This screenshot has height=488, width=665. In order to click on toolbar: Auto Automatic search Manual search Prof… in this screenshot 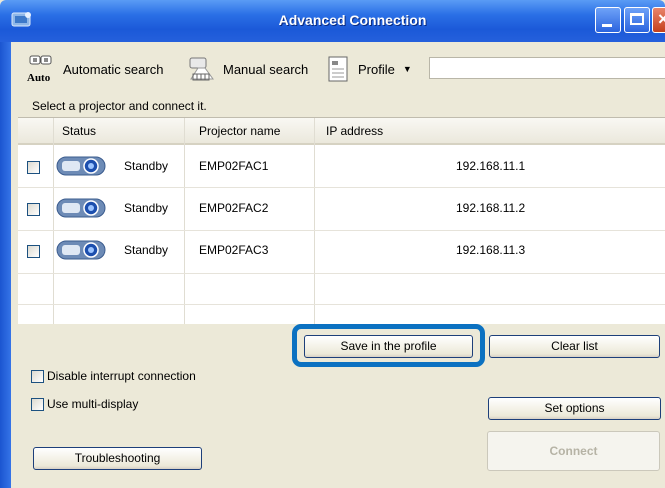, I will do `click(338, 70)`.